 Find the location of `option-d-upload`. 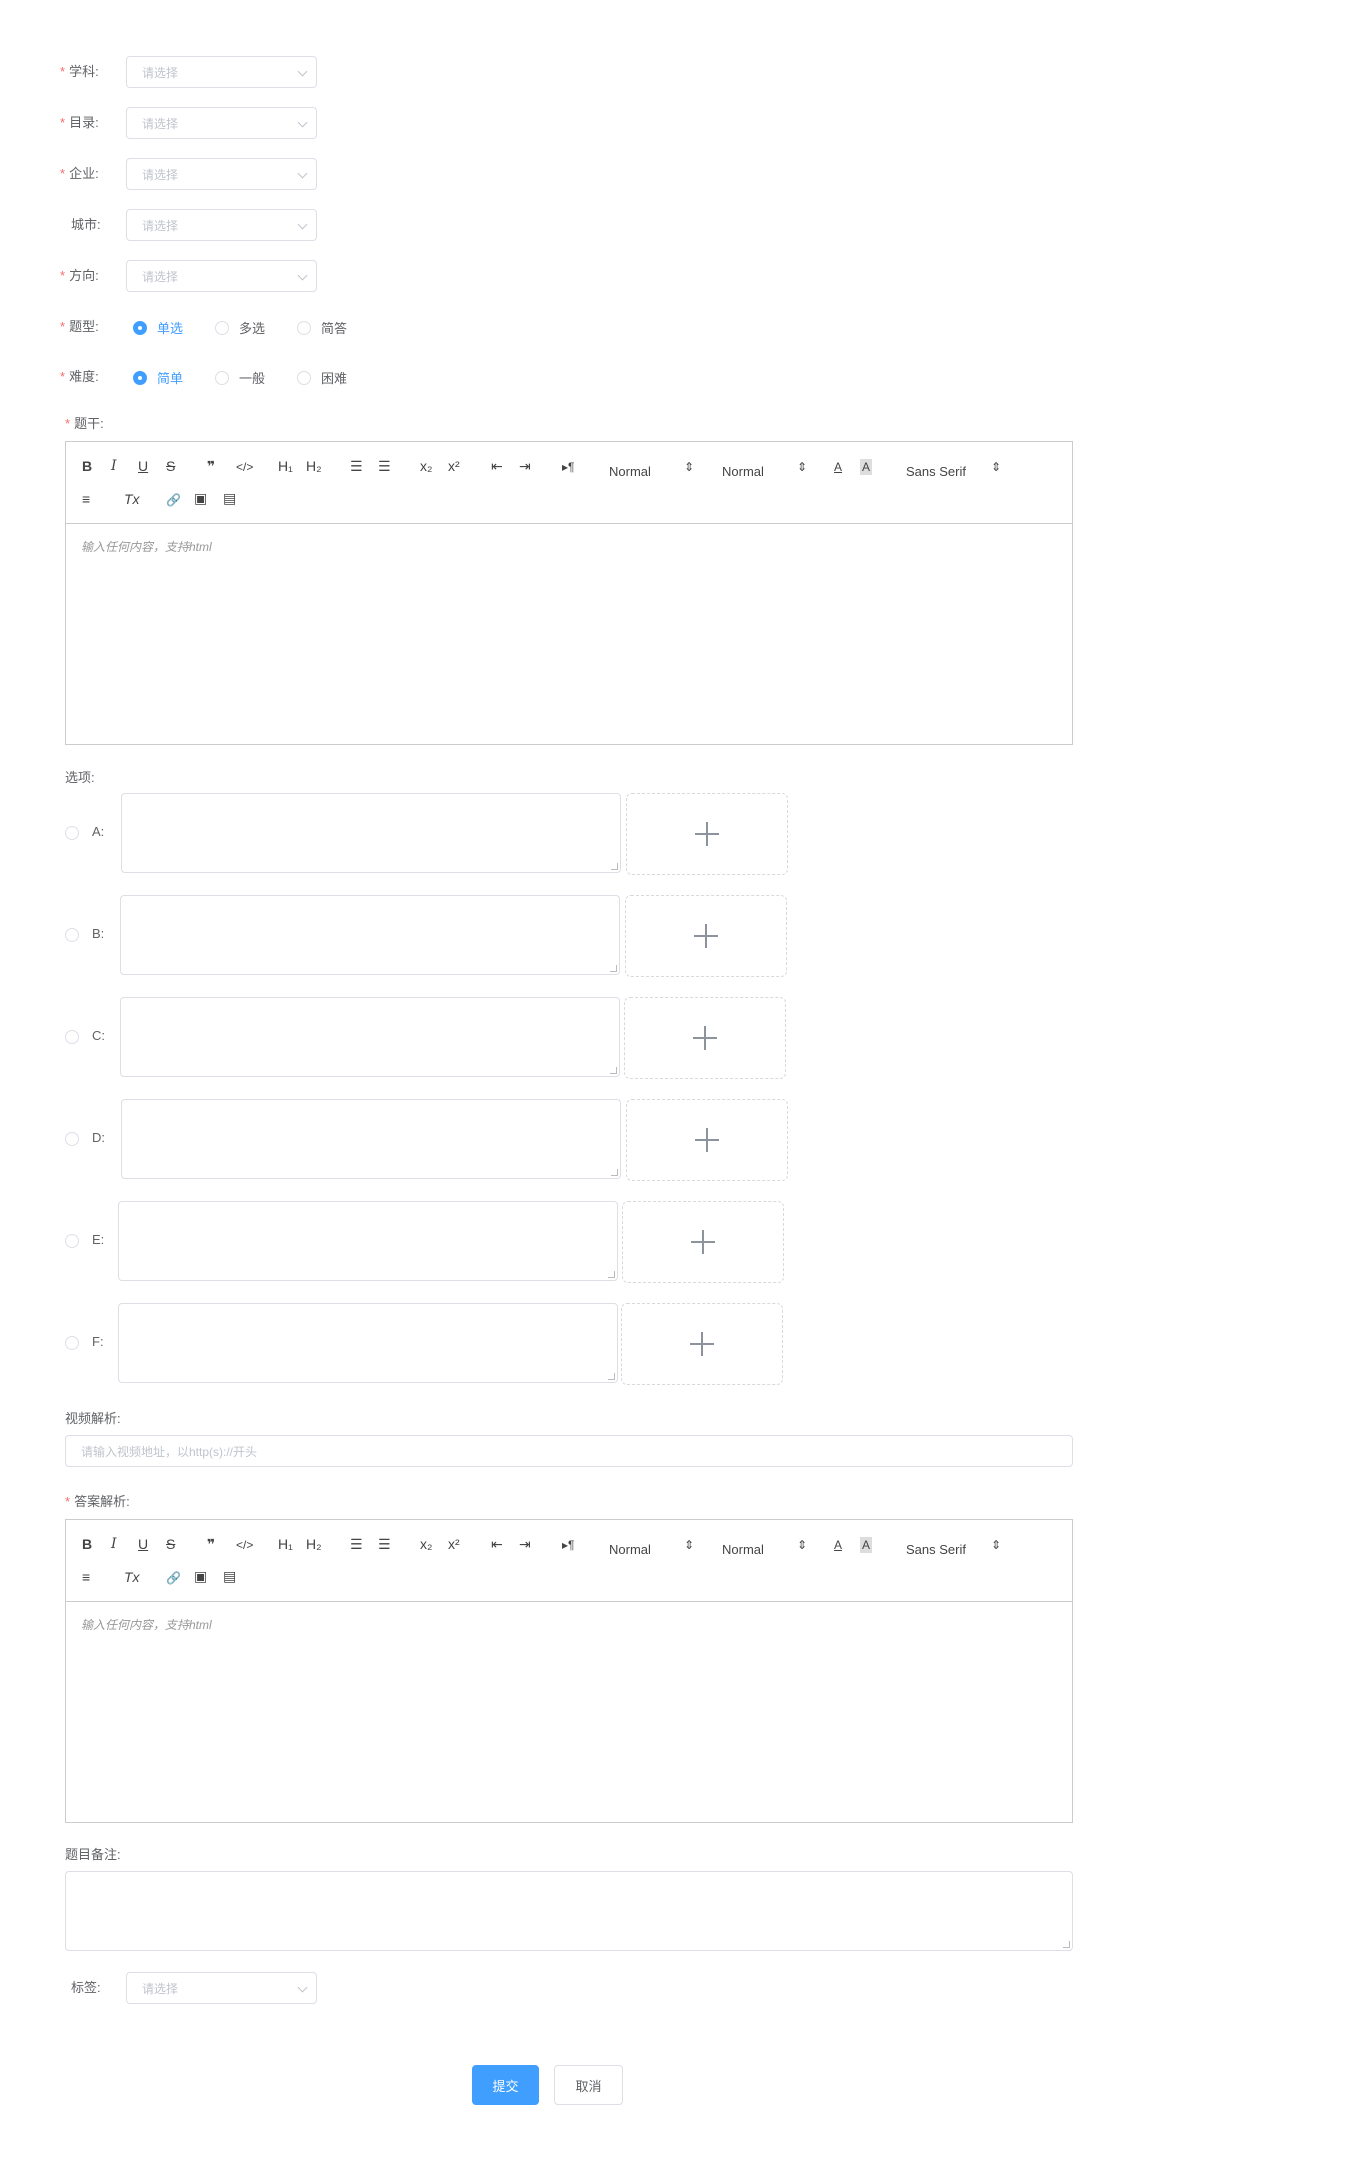

option-d-upload is located at coordinates (707, 1140).